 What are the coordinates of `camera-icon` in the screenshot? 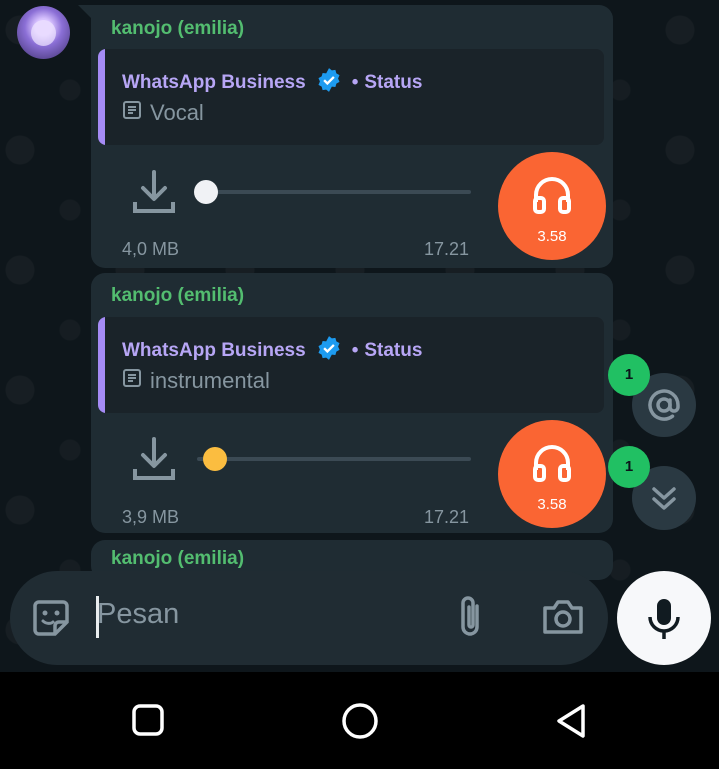 It's located at (563, 619).